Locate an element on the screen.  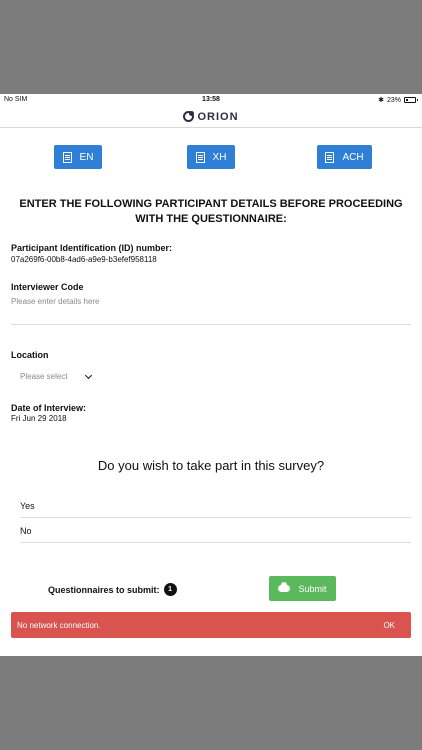
location-label: Location is located at coordinates (30, 355).